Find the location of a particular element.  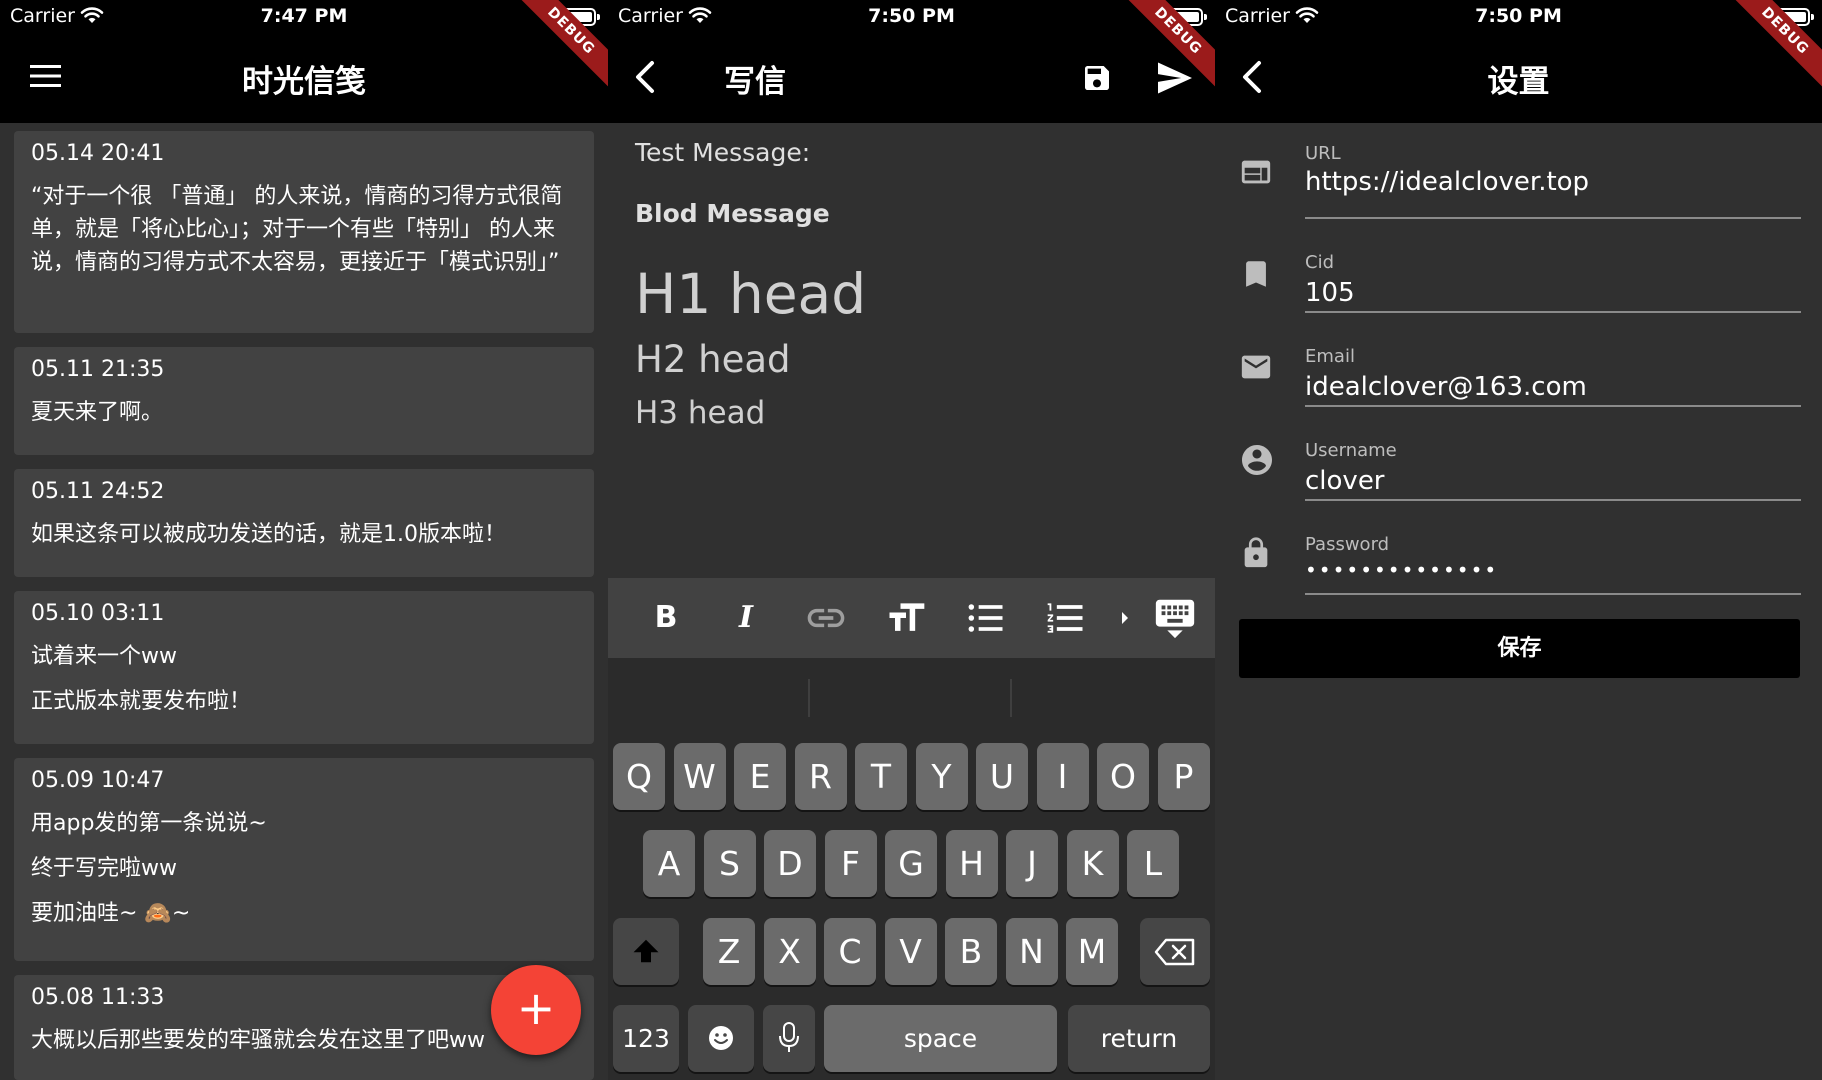

note-text: 正式版本就要发布啦！ is located at coordinates (141, 701).